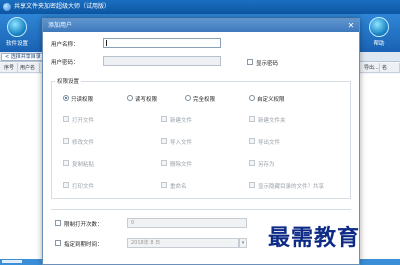  What do you see at coordinates (379, 27) in the screenshot?
I see `help-icon` at bounding box center [379, 27].